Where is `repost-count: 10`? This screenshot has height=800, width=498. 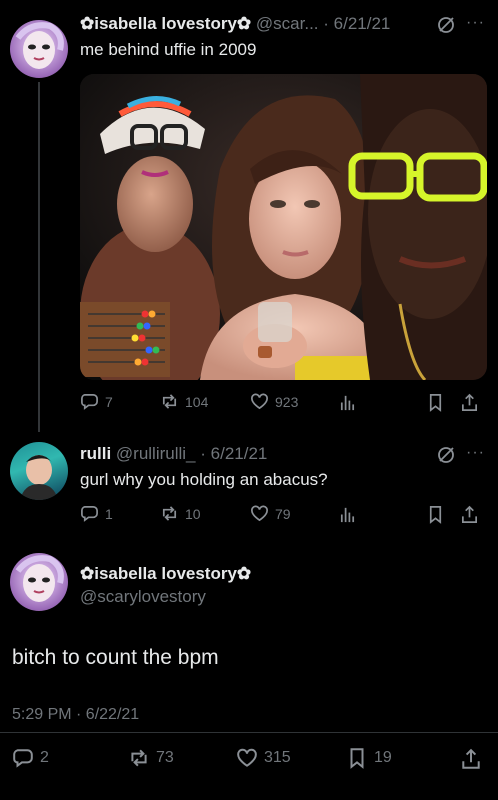
repost-count: 10 is located at coordinates (193, 513).